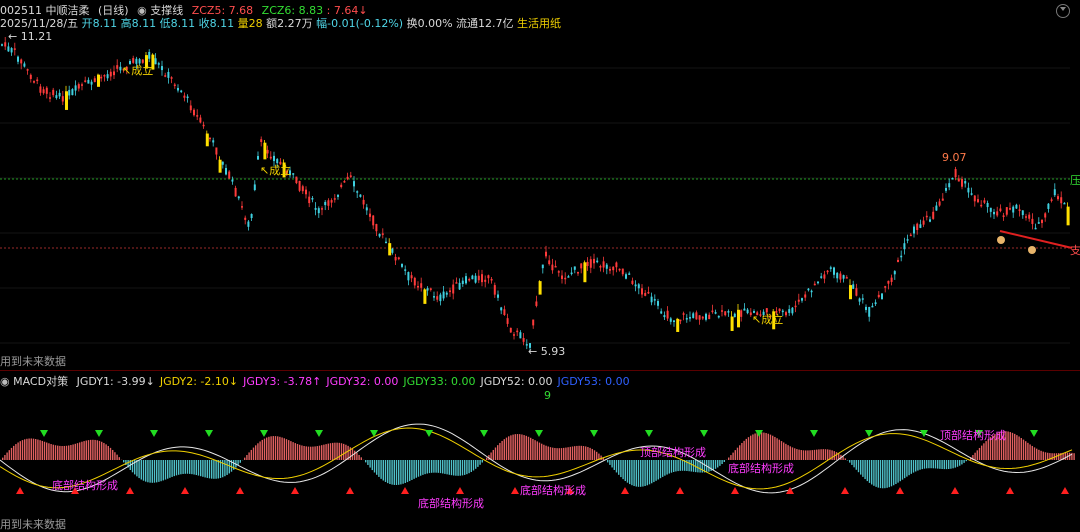  What do you see at coordinates (44, 433) in the screenshot?
I see `sell-signal-icon` at bounding box center [44, 433].